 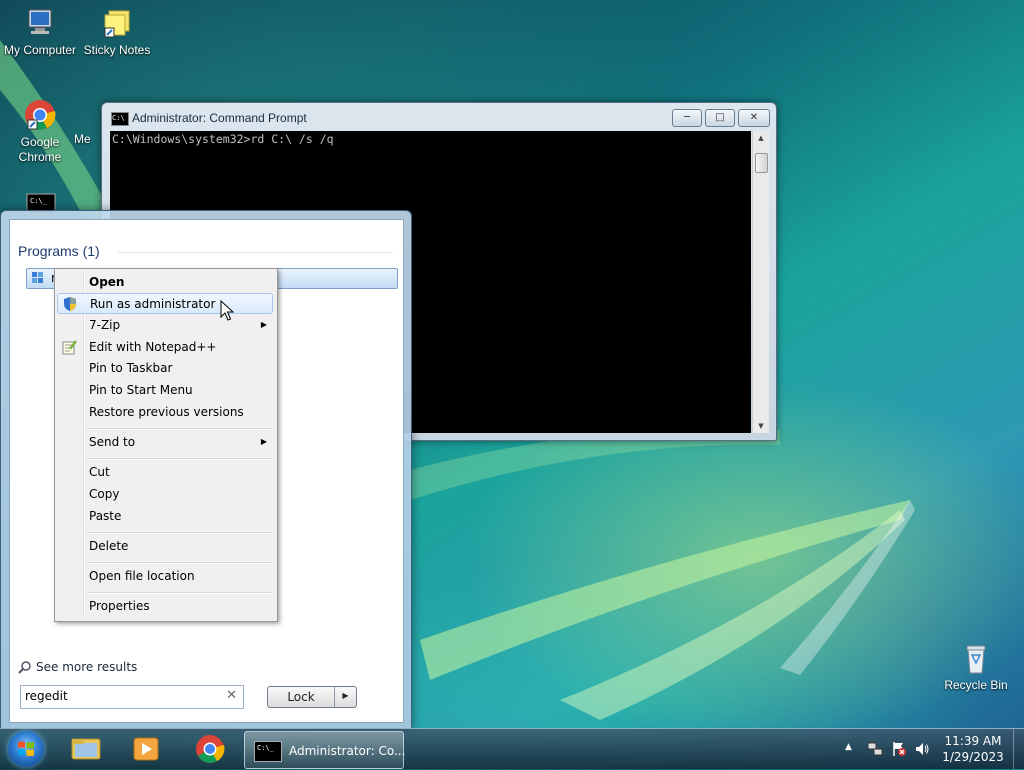 I want to click on lock-button-label: Lock, so click(x=301, y=697).